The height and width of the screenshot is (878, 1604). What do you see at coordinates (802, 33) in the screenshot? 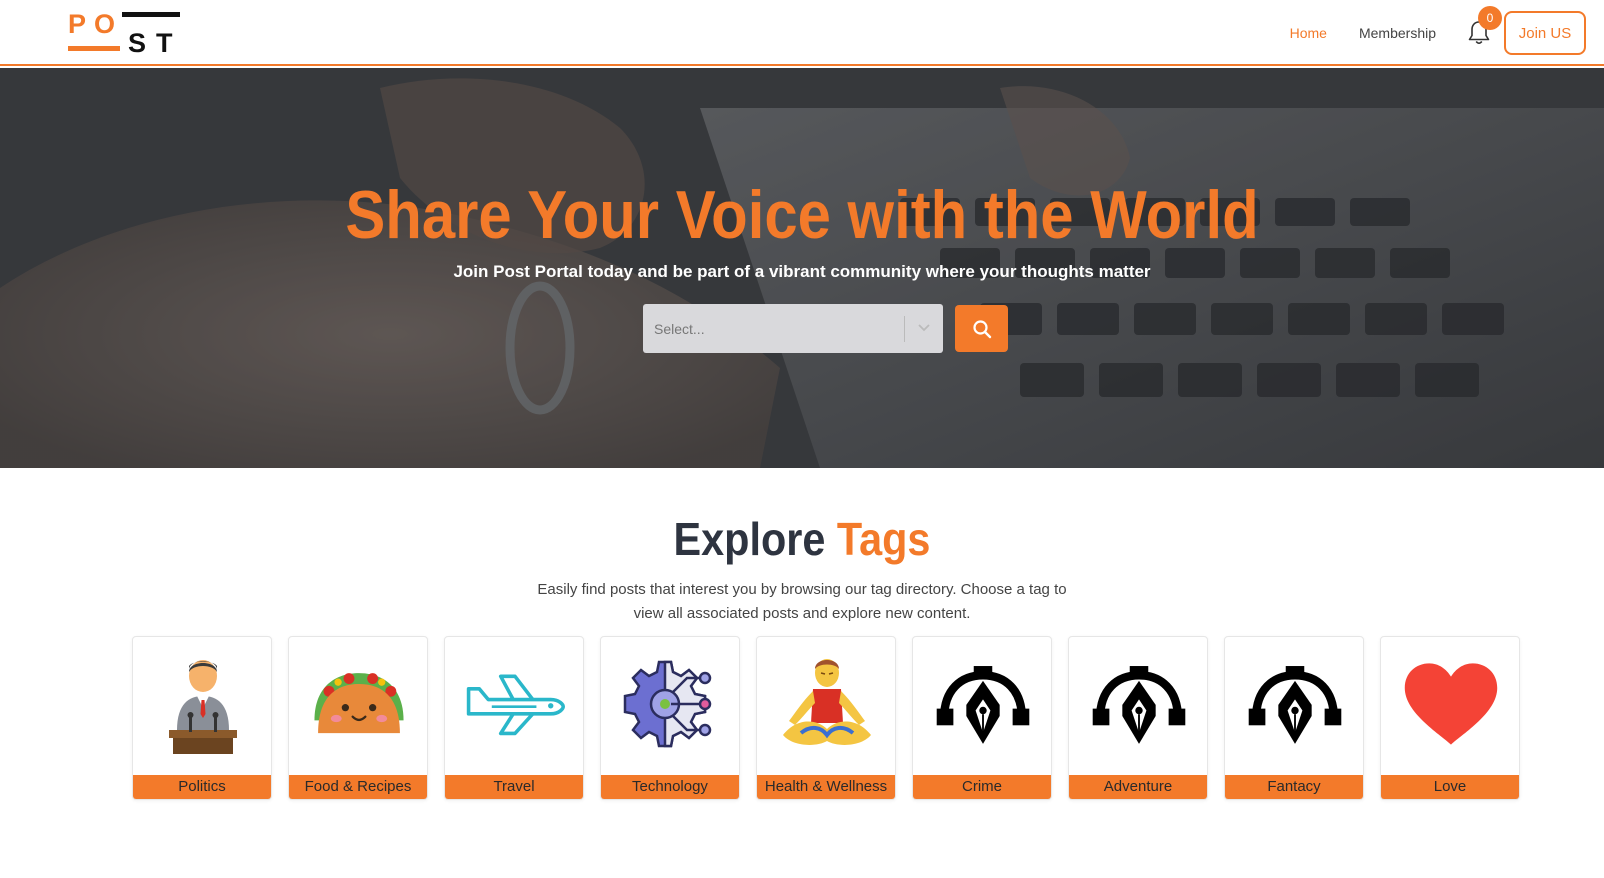
I see `navbar: PO ST Home Membership 0 Join US` at bounding box center [802, 33].